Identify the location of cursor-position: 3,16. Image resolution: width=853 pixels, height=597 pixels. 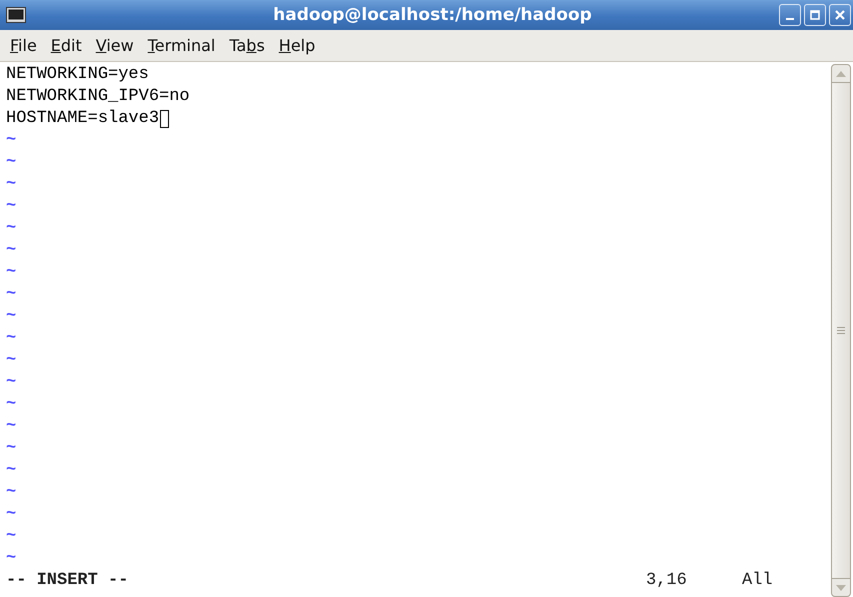
(667, 581).